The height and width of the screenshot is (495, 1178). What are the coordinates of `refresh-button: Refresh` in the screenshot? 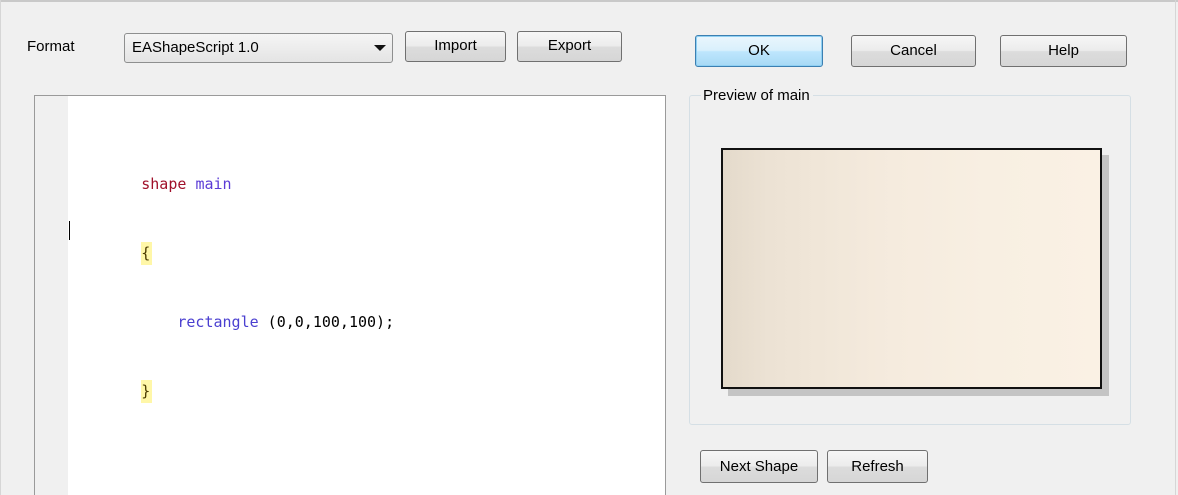 It's located at (877, 466).